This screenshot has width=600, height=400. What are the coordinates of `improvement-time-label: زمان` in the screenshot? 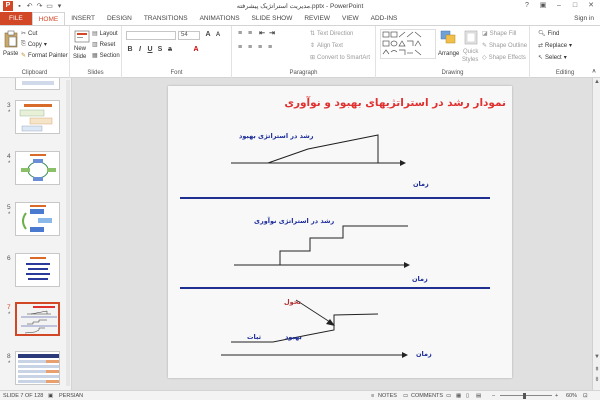 It's located at (421, 184).